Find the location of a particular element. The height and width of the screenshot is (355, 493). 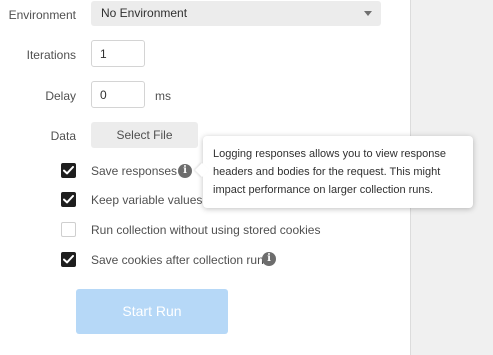

keep-variable-values-checkbox is located at coordinates (68, 199).